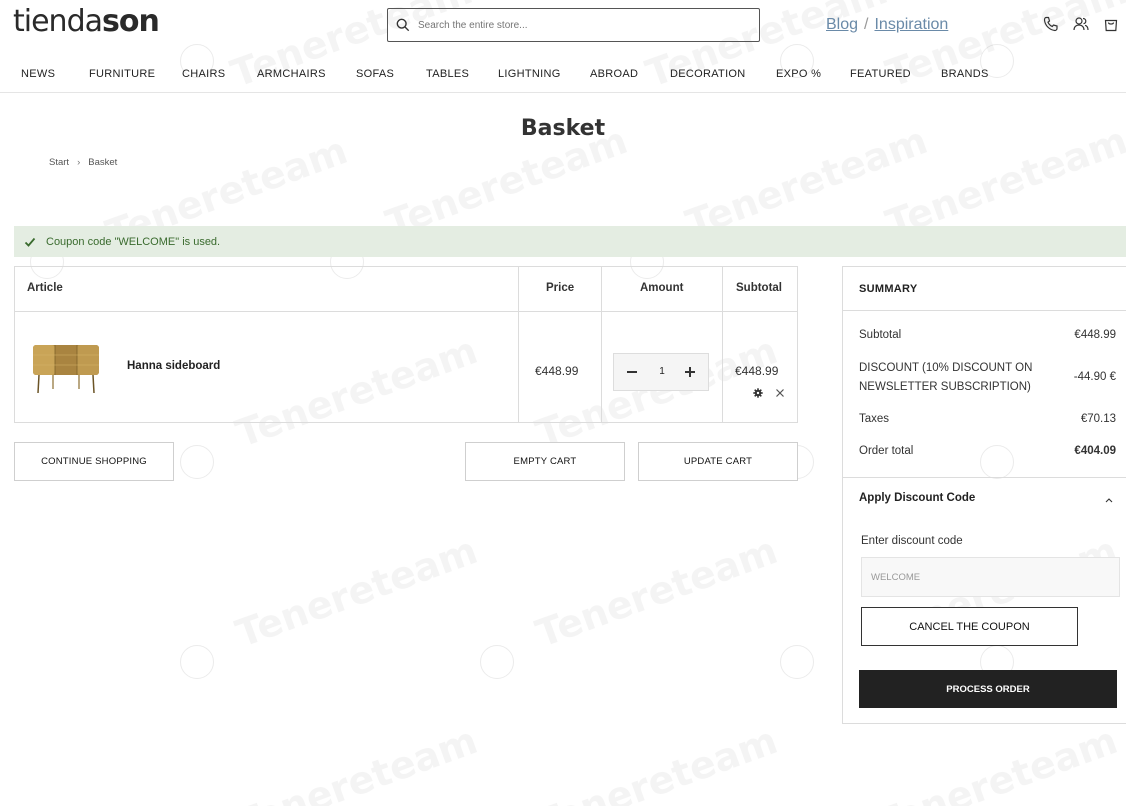 This screenshot has width=1126, height=806. I want to click on item-actions, so click(769, 393).